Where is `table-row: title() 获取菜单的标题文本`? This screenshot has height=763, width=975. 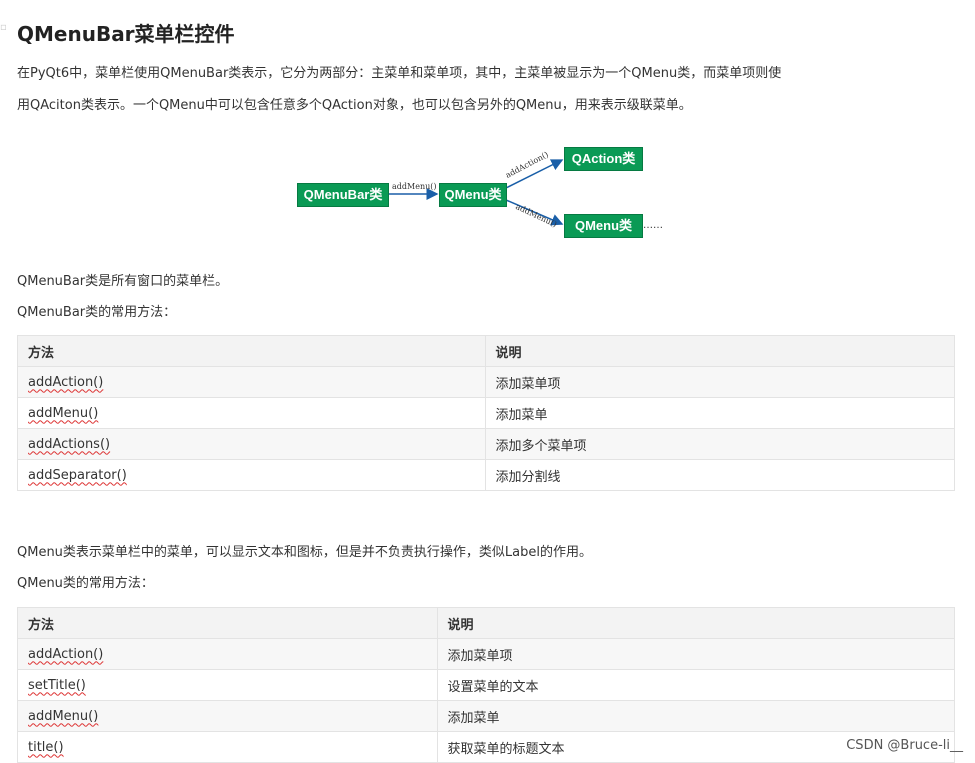 table-row: title() 获取菜单的标题文本 is located at coordinates (486, 747).